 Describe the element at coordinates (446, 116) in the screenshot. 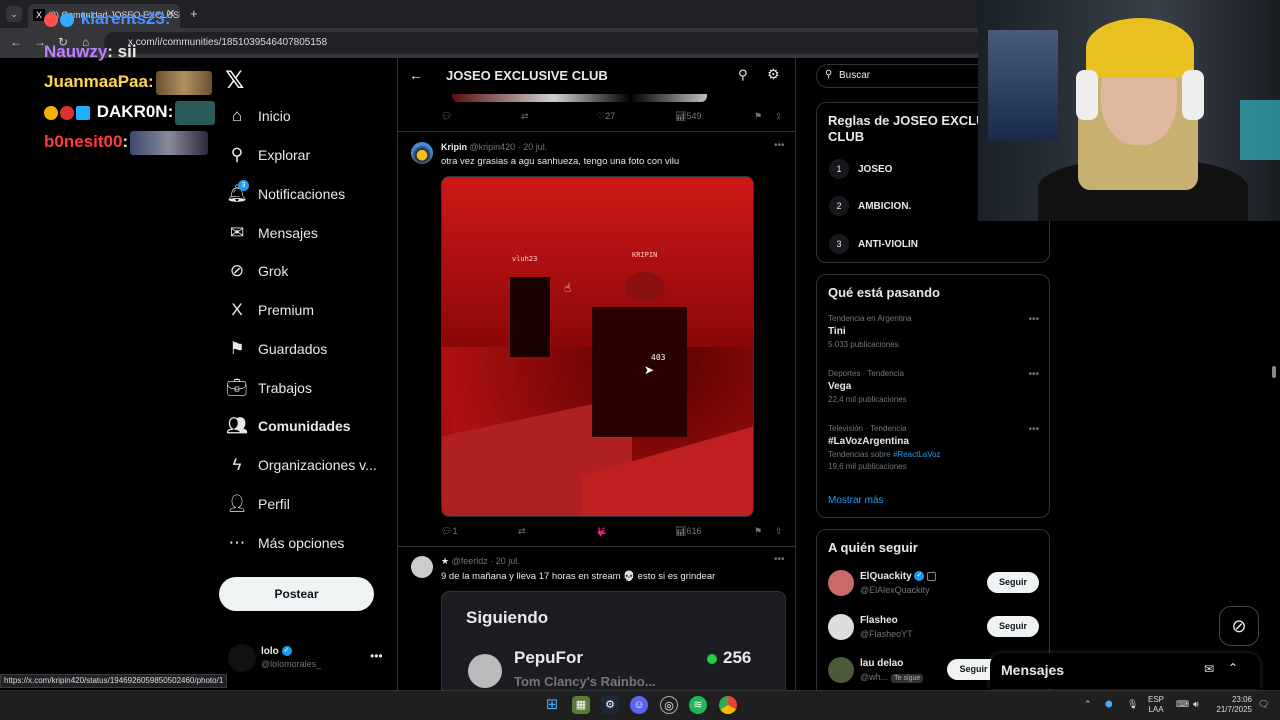

I see `reply-icon: 💬︎` at that location.